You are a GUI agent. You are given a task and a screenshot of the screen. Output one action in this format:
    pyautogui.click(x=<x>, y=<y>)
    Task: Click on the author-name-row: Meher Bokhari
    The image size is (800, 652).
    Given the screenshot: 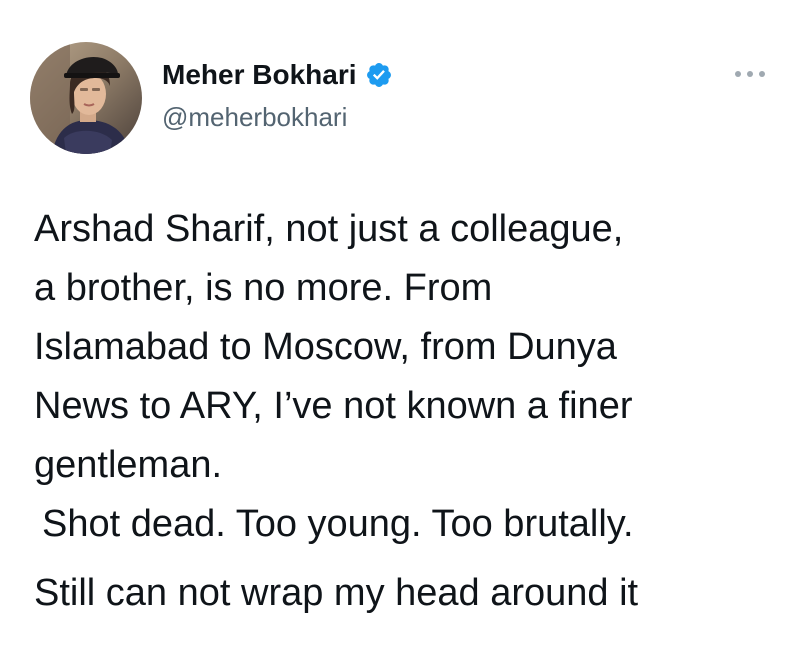 What is the action you would take?
    pyautogui.click(x=277, y=75)
    